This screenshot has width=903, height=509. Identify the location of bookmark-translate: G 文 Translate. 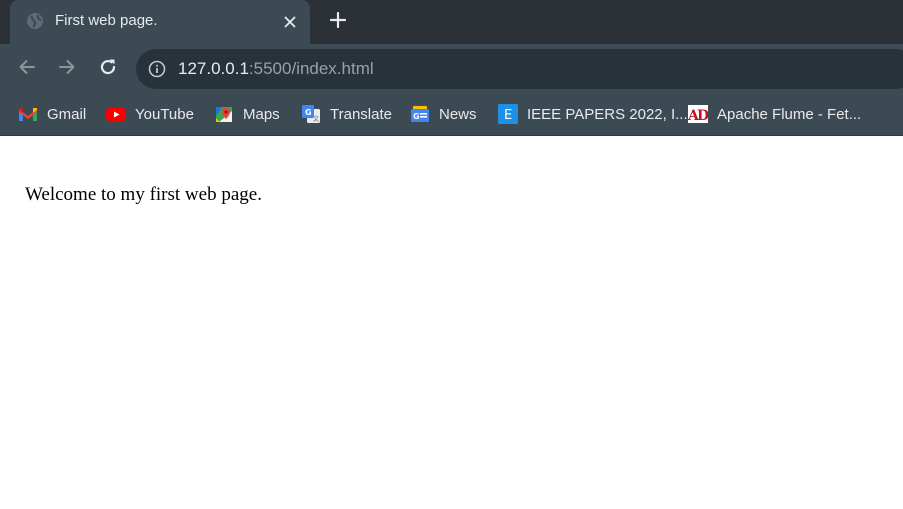
(346, 114).